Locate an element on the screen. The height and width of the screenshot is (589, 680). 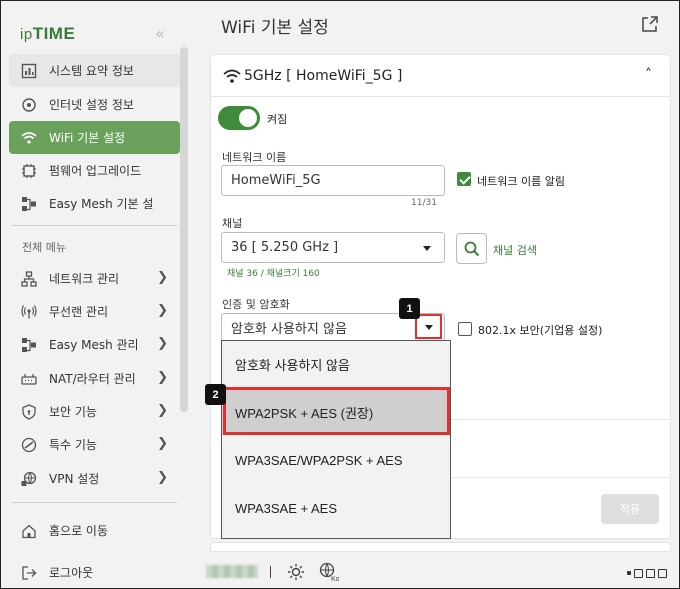
channel-label: 채널 is located at coordinates (232, 223).